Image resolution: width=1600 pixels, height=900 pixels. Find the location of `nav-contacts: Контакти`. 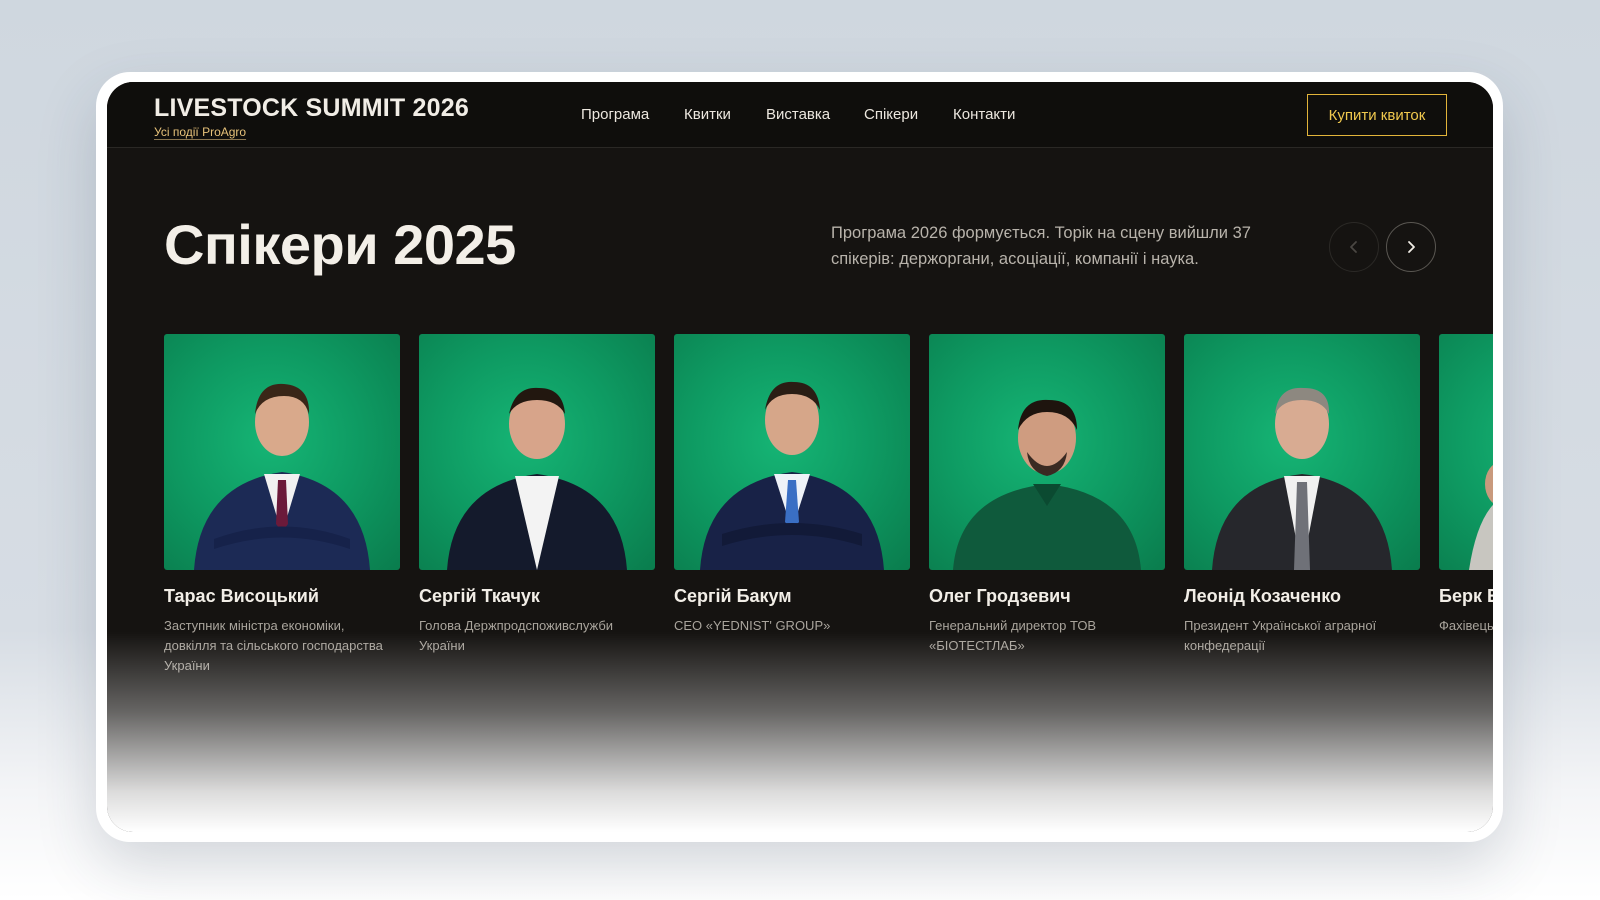

nav-contacts: Контакти is located at coordinates (984, 114).